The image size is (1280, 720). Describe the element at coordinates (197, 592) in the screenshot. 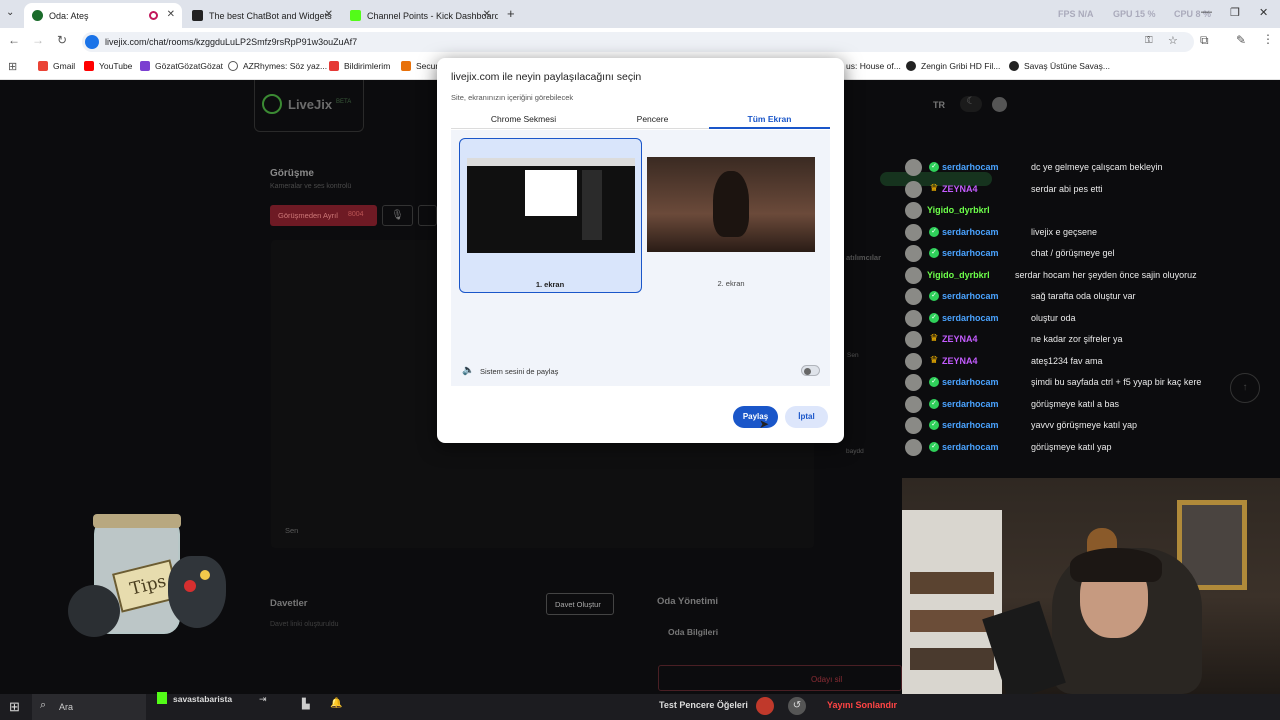

I see `umbreon-head` at that location.